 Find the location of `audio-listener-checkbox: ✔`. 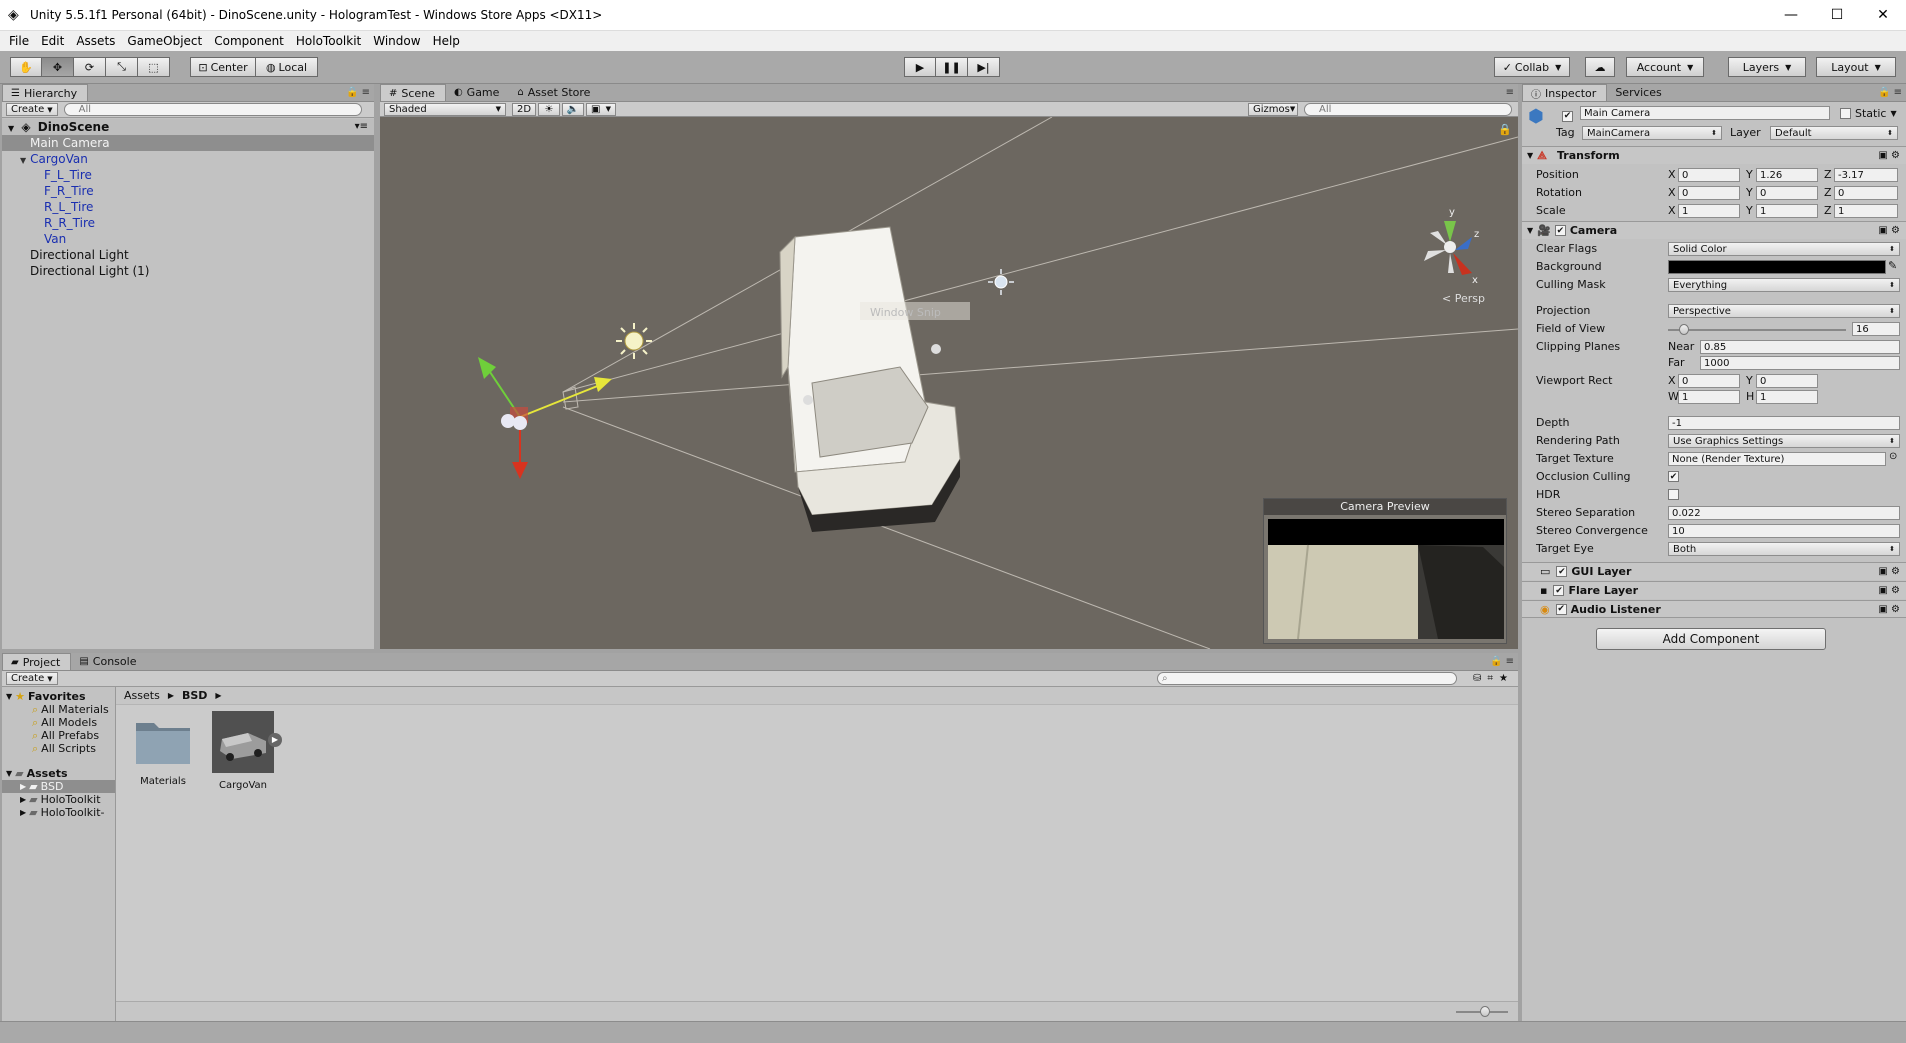

audio-listener-checkbox: ✔ is located at coordinates (1561, 609).